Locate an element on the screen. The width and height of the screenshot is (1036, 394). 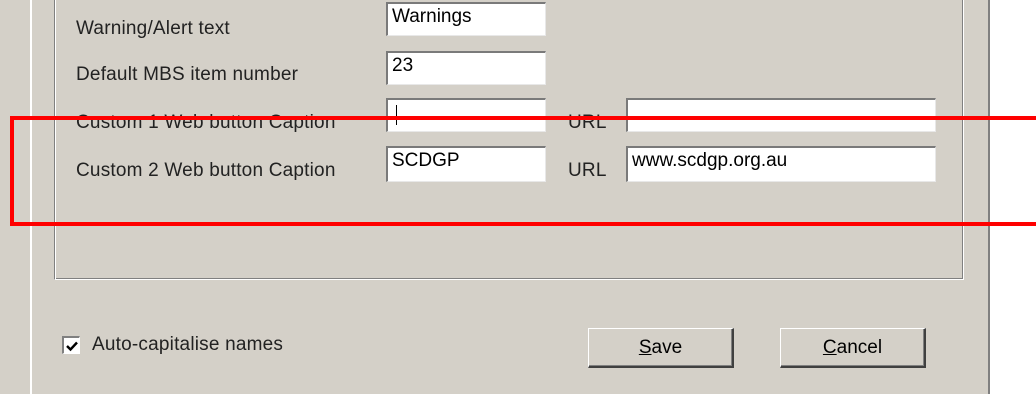
cancel-label-rest: ancel is located at coordinates (859, 347).